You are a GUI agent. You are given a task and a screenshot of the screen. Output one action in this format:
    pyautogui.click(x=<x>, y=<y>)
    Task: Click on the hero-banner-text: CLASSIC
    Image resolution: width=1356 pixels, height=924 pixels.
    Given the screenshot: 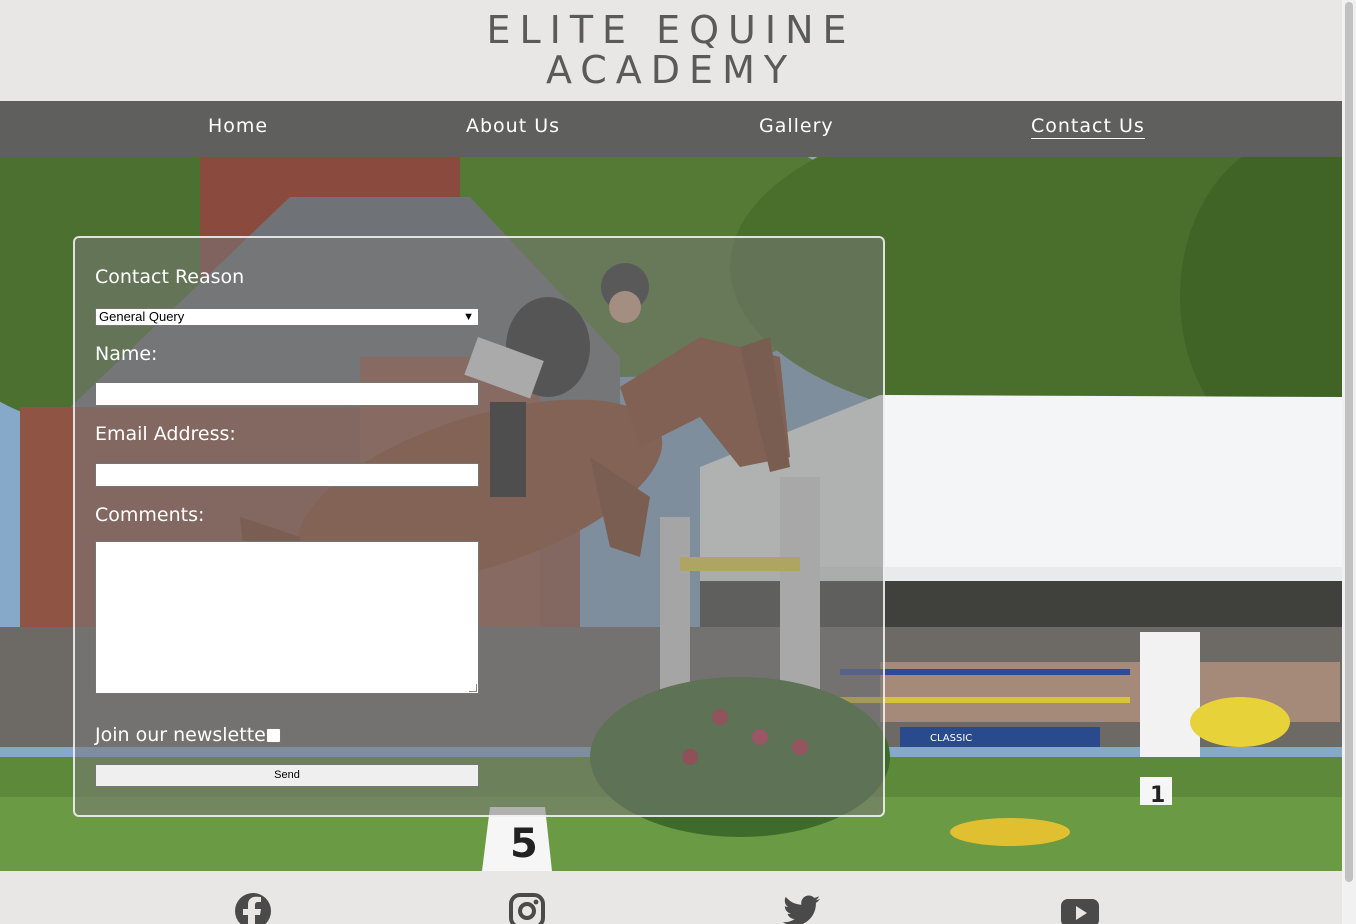 What is the action you would take?
    pyautogui.click(x=951, y=738)
    